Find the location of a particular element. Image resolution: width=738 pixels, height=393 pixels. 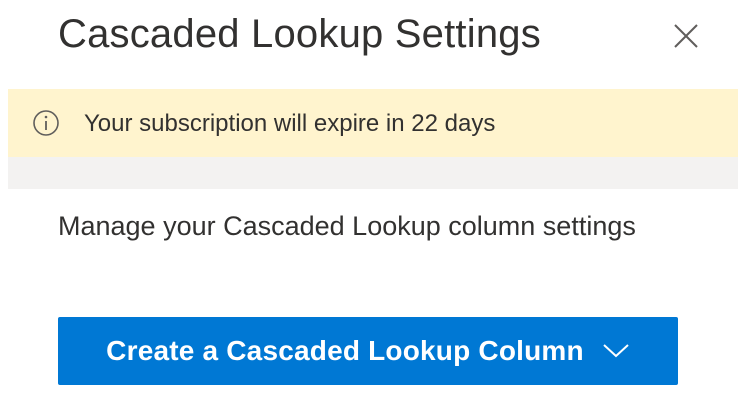

close-icon is located at coordinates (686, 36).